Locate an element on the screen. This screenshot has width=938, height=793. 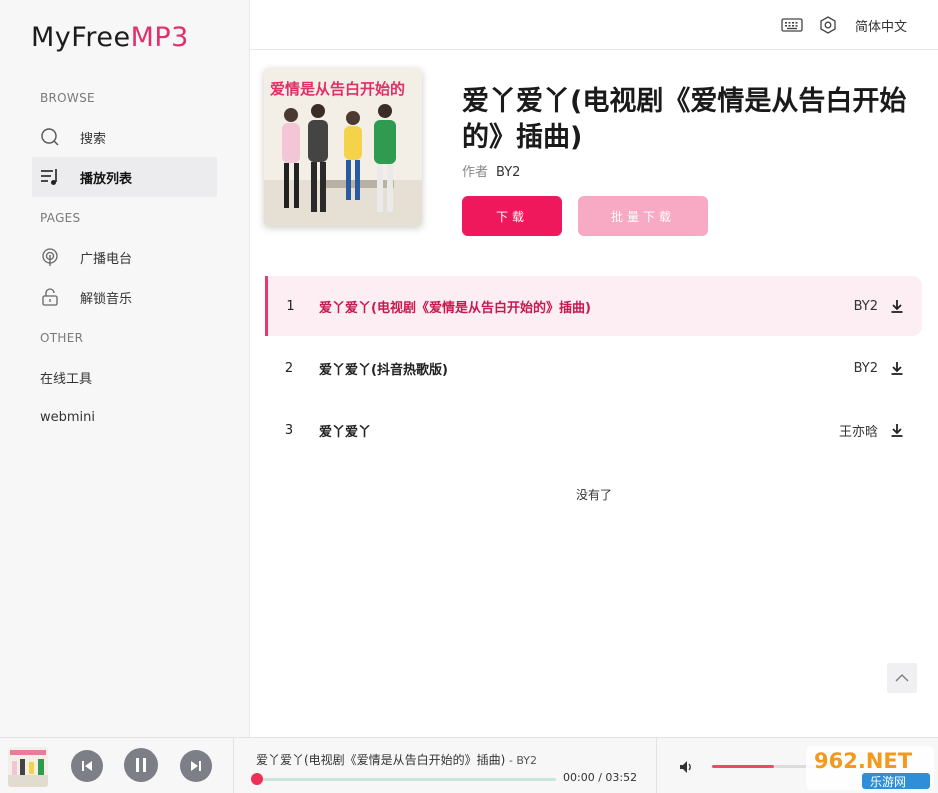
section-other: OTHER is located at coordinates (62, 338).